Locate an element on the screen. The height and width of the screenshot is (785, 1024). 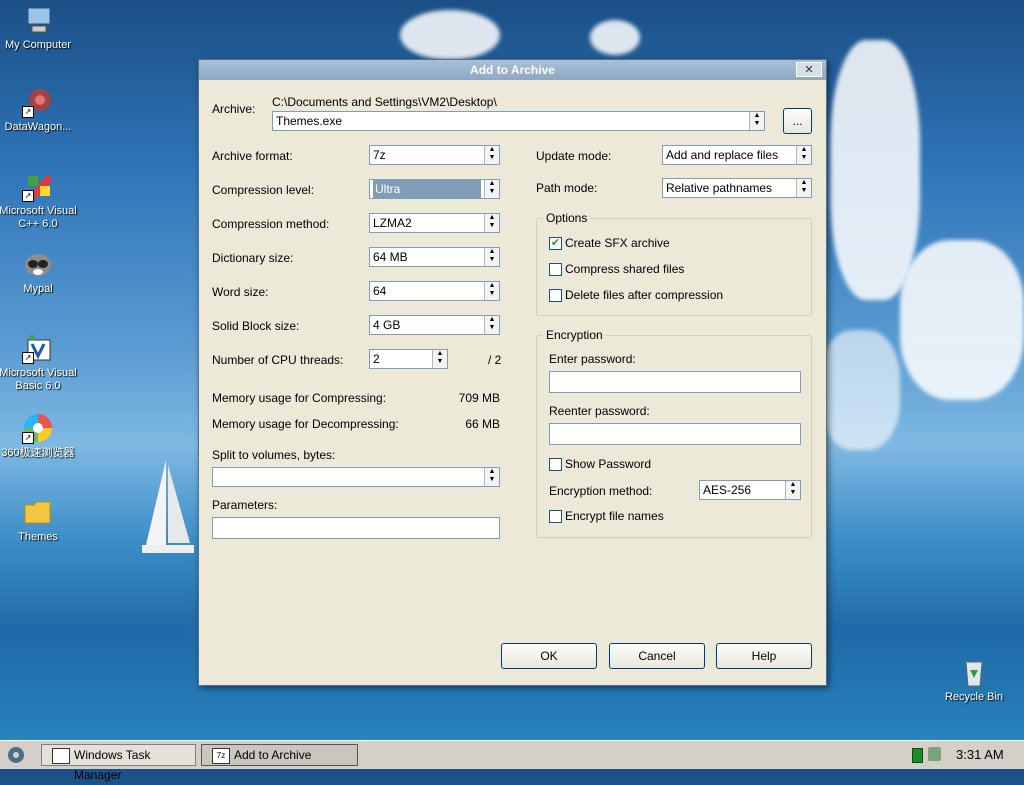
archive-name-combo: Themes.exe ▲ ▼ is located at coordinates (518, 121).